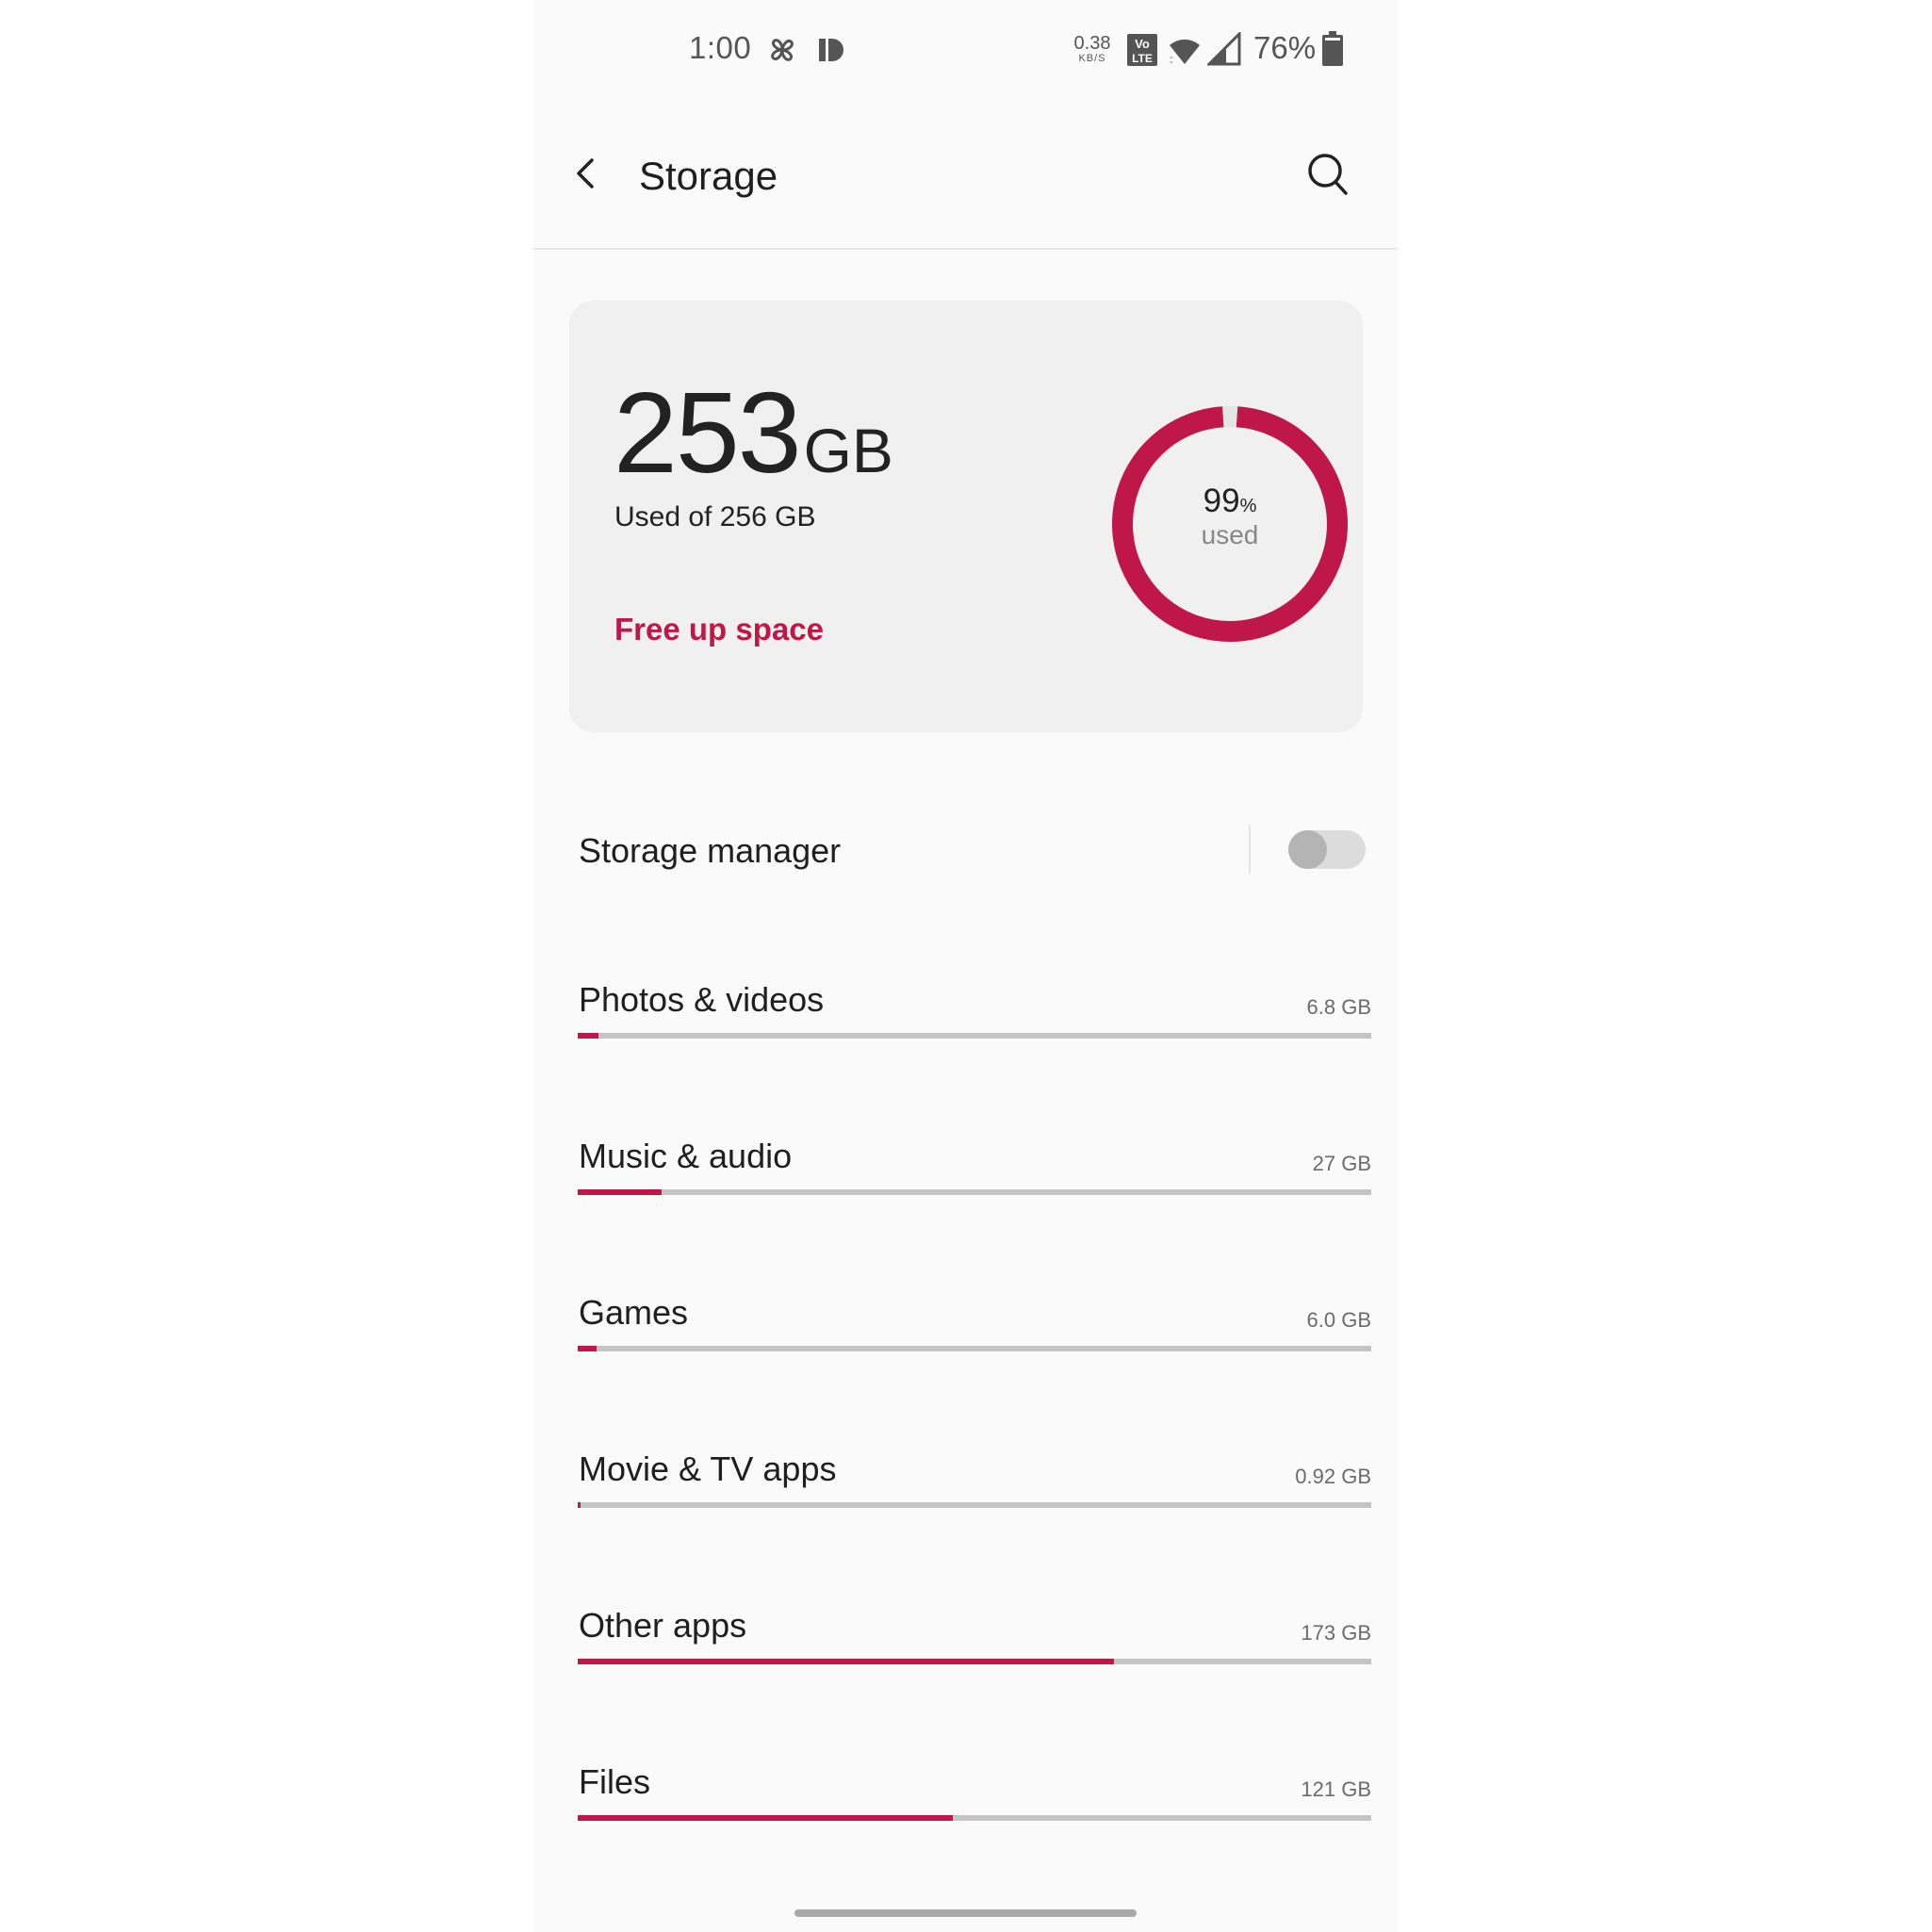 The image size is (1932, 1932). What do you see at coordinates (965, 177) in the screenshot?
I see `app-bar: Storage` at bounding box center [965, 177].